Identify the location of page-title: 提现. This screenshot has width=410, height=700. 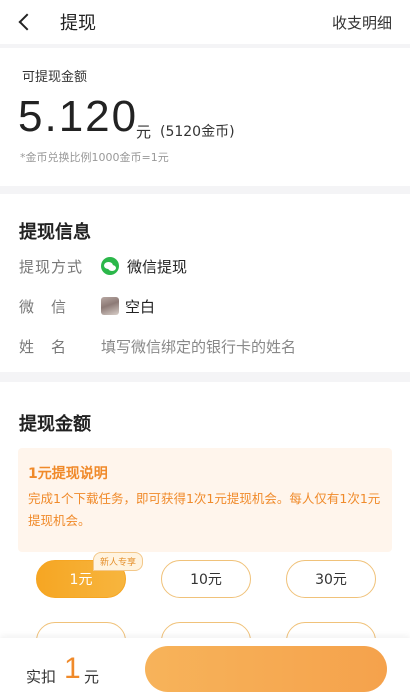
(78, 23).